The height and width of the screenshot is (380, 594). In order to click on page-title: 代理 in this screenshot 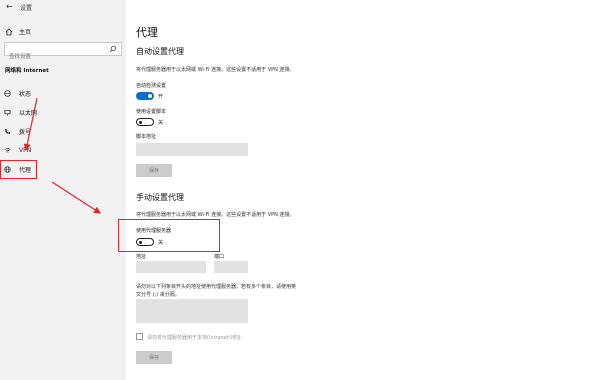, I will do `click(147, 32)`.